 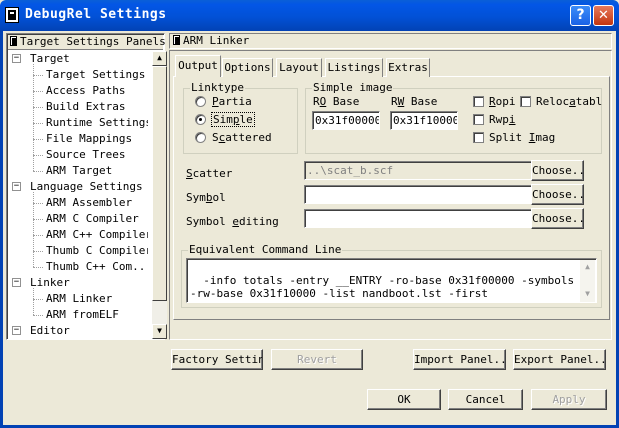 What do you see at coordinates (418, 170) in the screenshot?
I see `scatter-input: ..\scat_b.scf` at bounding box center [418, 170].